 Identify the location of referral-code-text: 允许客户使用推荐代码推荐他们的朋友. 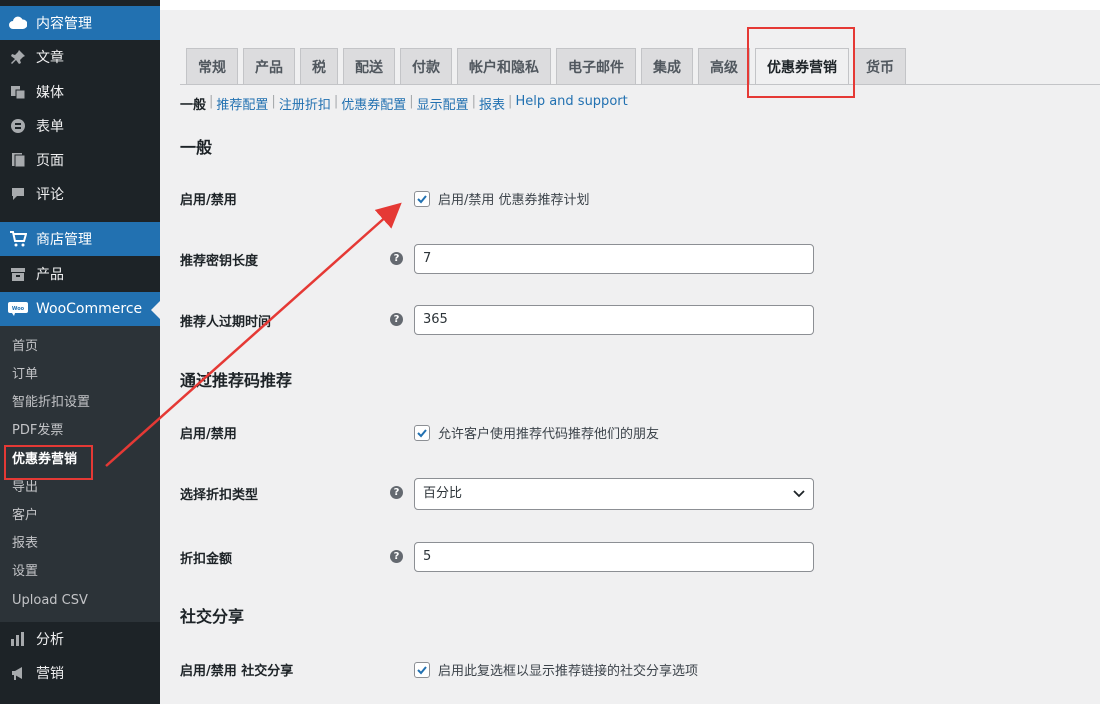
(549, 434).